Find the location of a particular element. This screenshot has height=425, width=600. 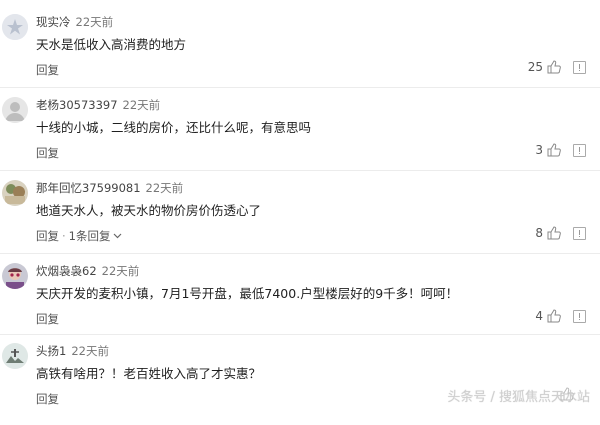

comment-meta: 现实冷 22天前 is located at coordinates (74, 22).